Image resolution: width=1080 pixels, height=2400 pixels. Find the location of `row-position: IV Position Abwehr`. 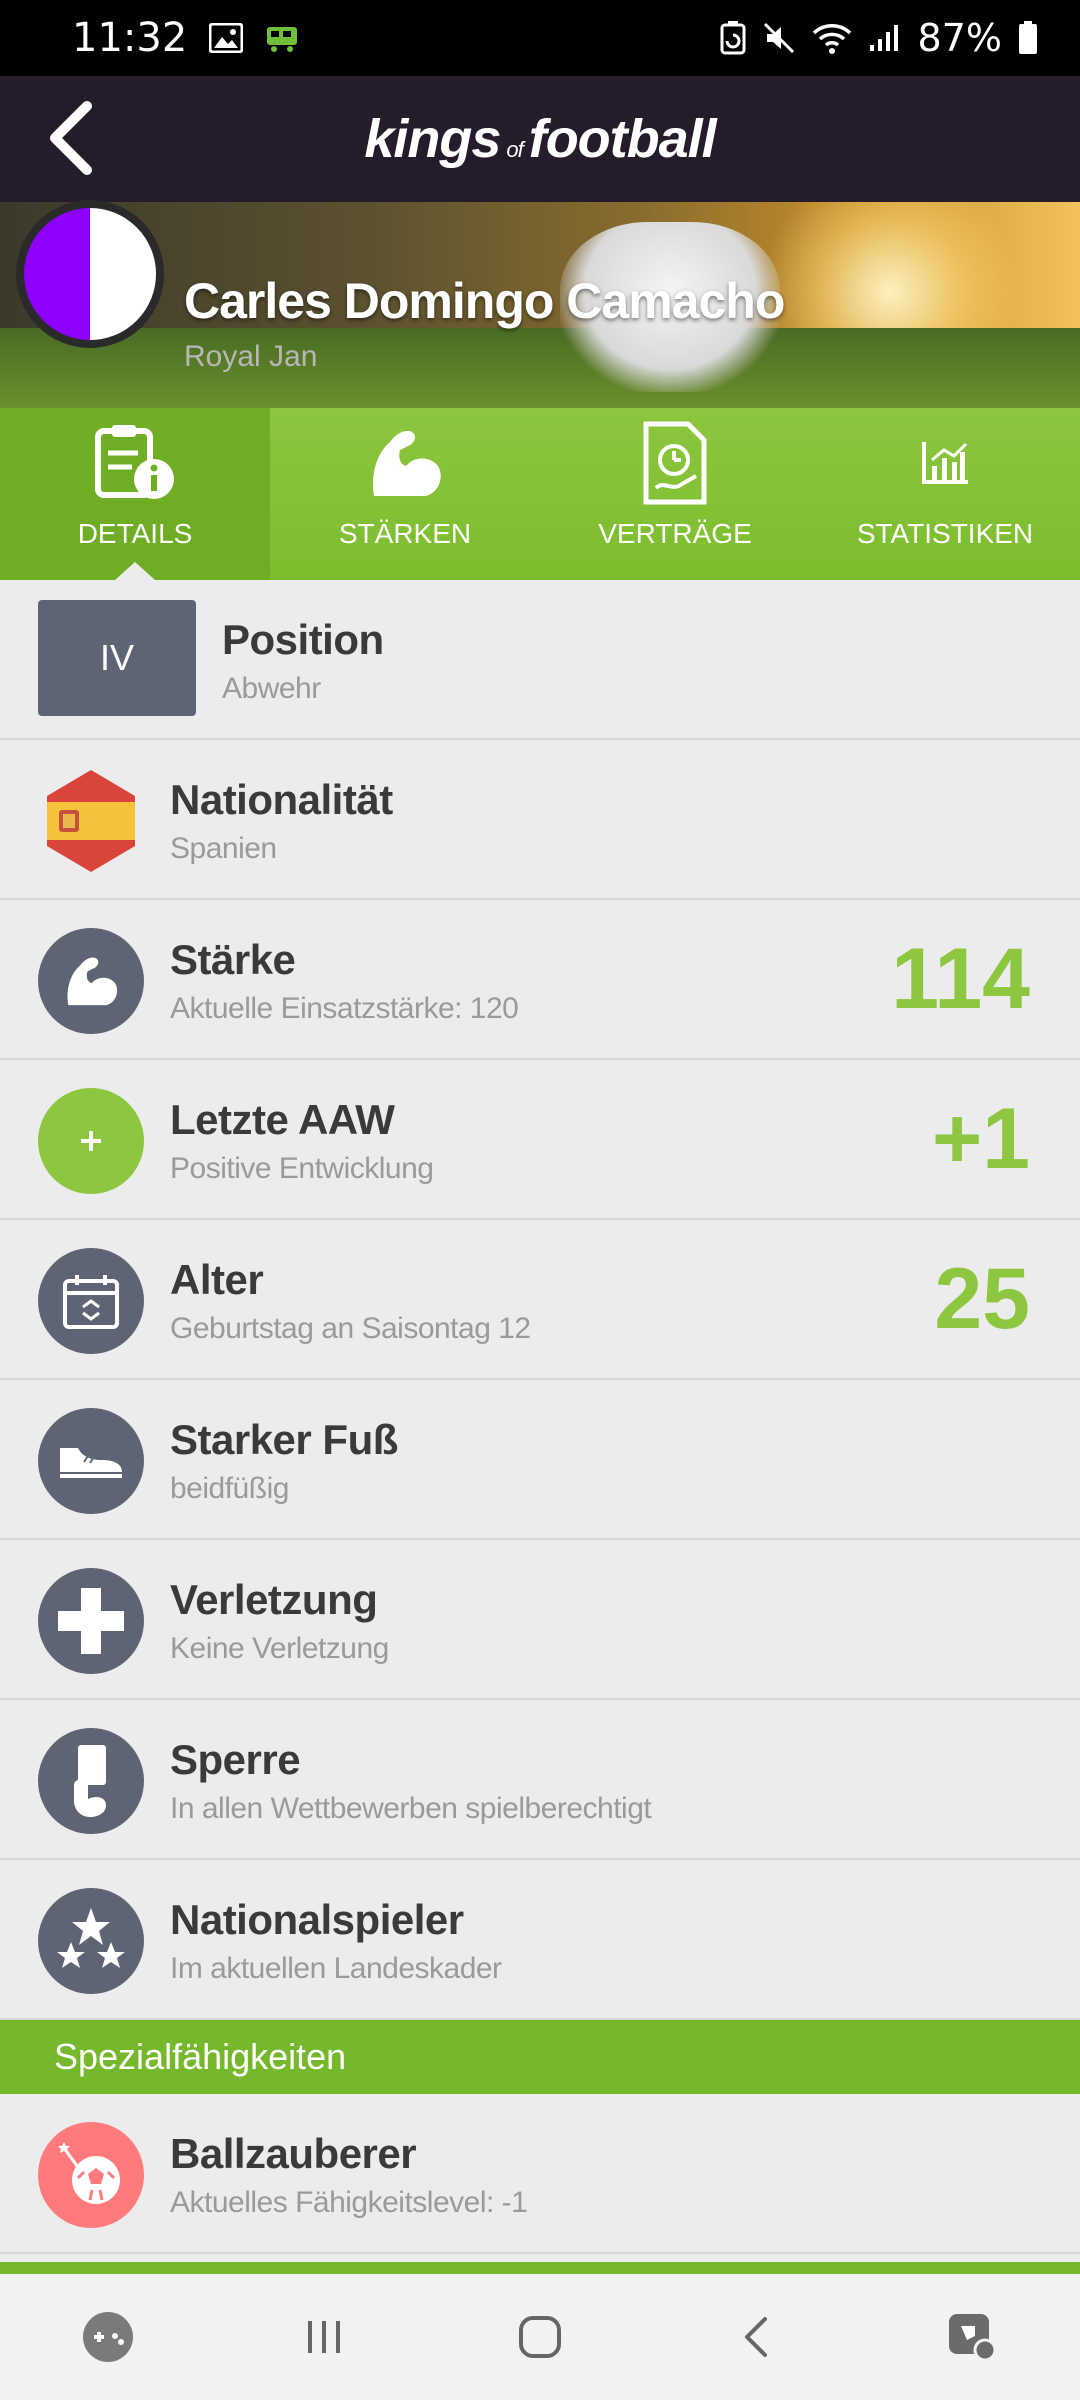

row-position: IV Position Abwehr is located at coordinates (540, 660).